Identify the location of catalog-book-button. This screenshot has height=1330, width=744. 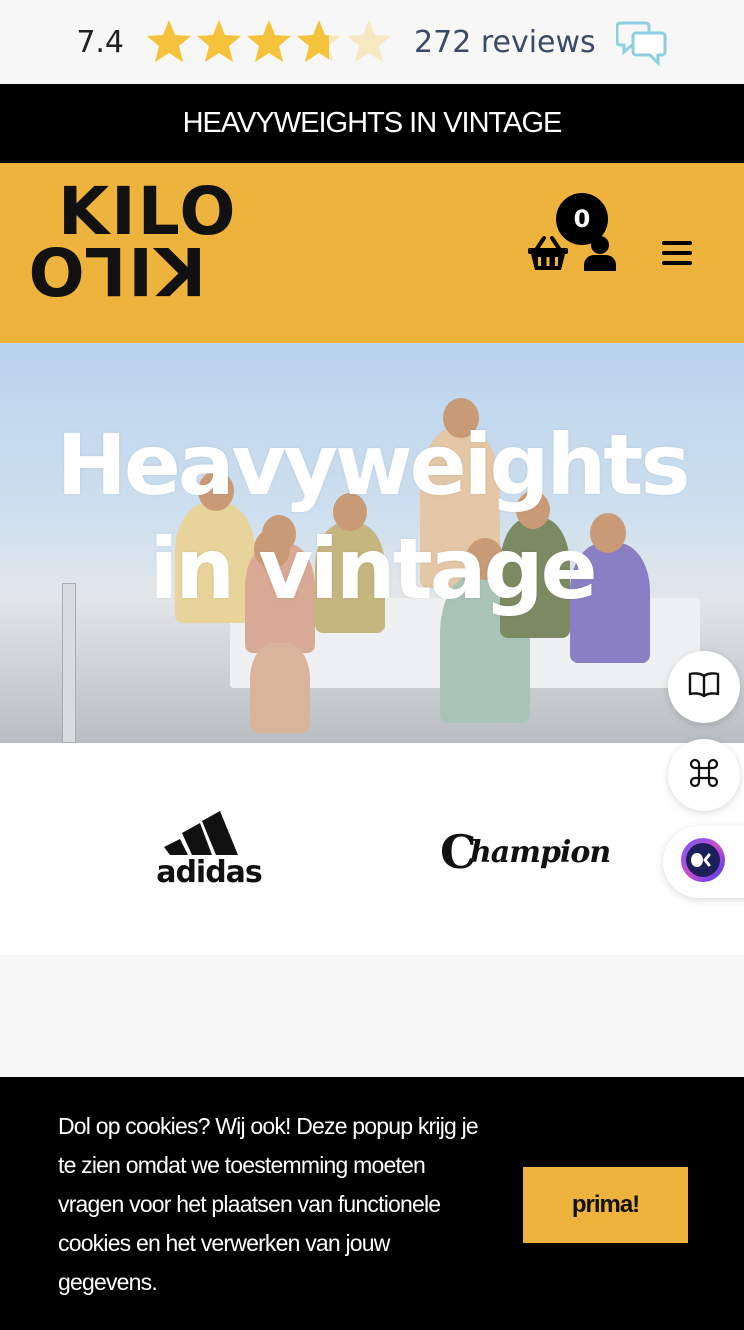
(704, 687).